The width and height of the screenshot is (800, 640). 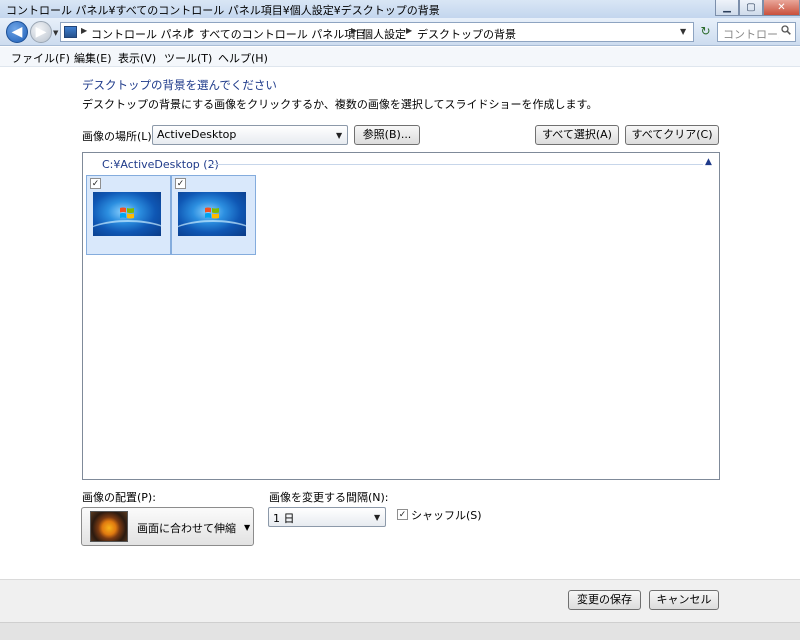 I want to click on close-button: ✕, so click(x=781, y=8).